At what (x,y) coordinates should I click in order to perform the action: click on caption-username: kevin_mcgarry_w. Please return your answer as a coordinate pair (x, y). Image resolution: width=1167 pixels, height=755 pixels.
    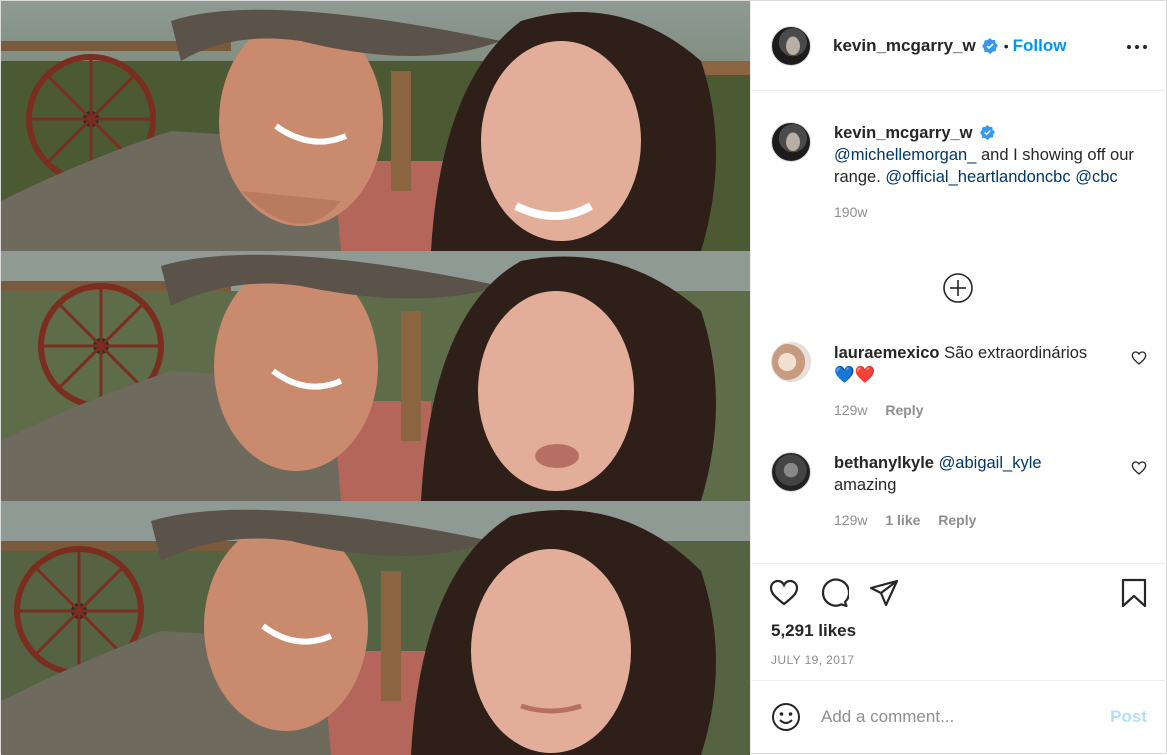
    Looking at the image, I should click on (903, 133).